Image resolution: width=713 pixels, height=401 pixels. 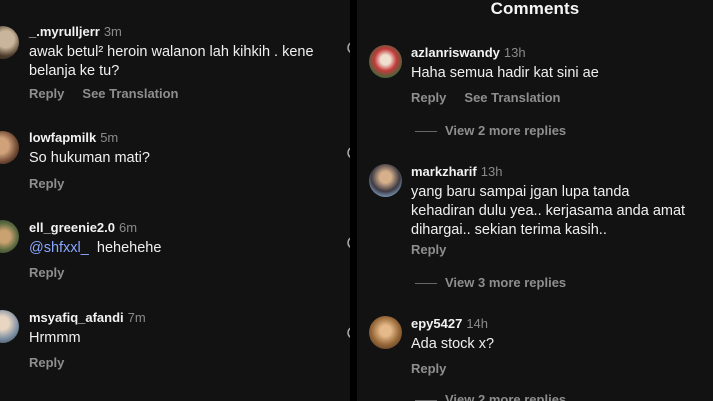 I want to click on comment-username: ell_greenie2.0 6m, so click(x=83, y=227).